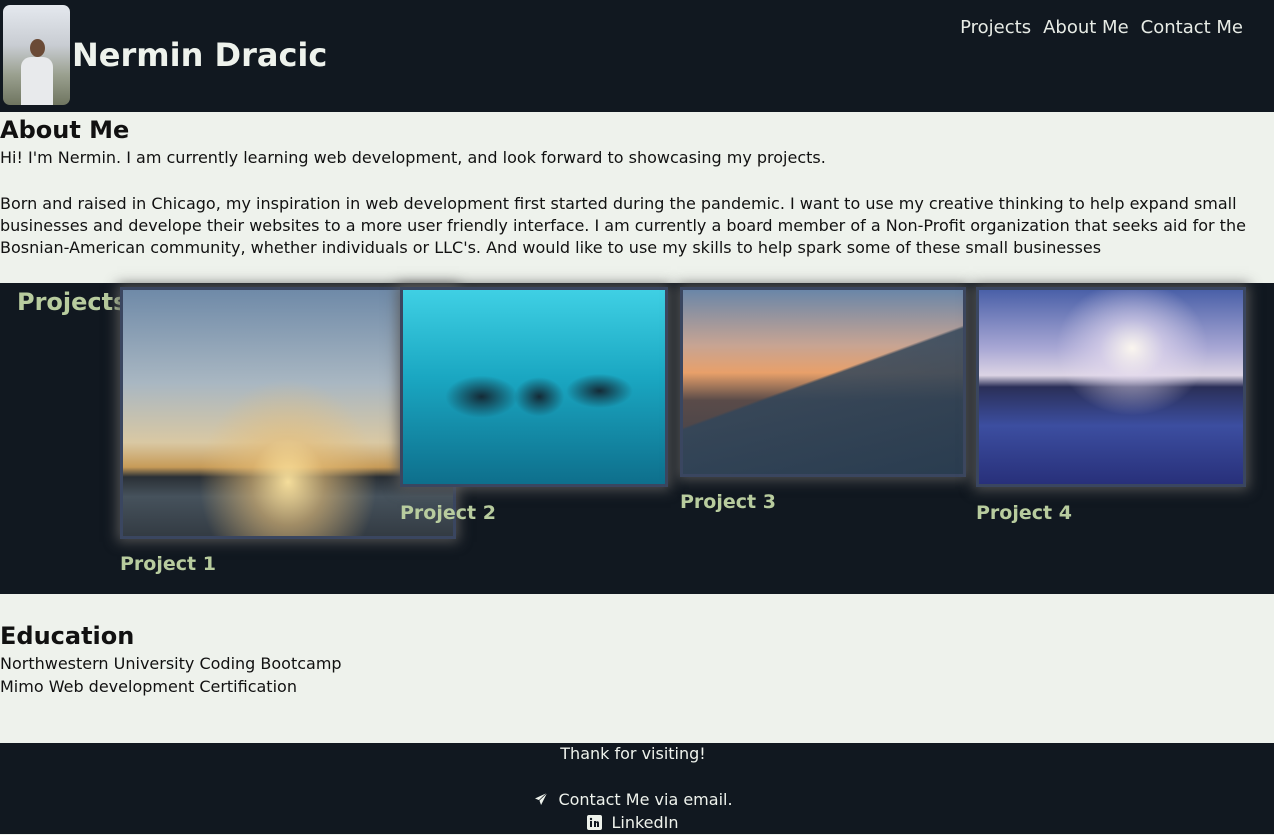 The image size is (1274, 835). I want to click on projects-heading: Projects, so click(72, 302).